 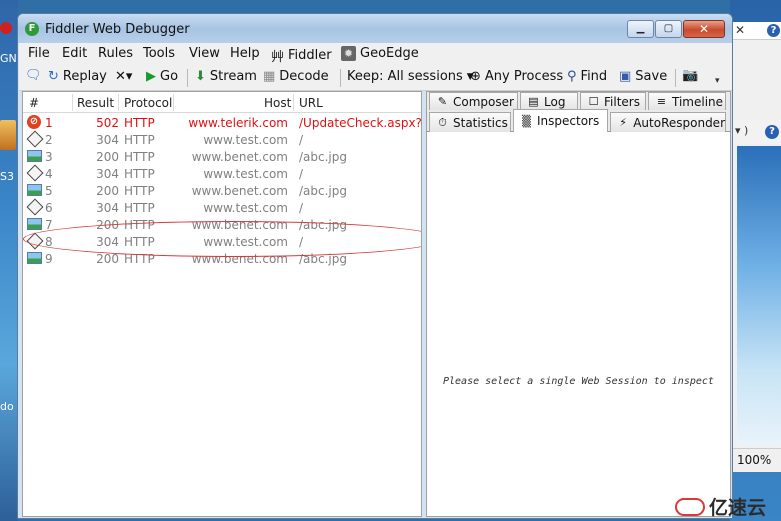 What do you see at coordinates (222, 241) in the screenshot?
I see `table-row: 8 304 HTTP www.test.com /` at bounding box center [222, 241].